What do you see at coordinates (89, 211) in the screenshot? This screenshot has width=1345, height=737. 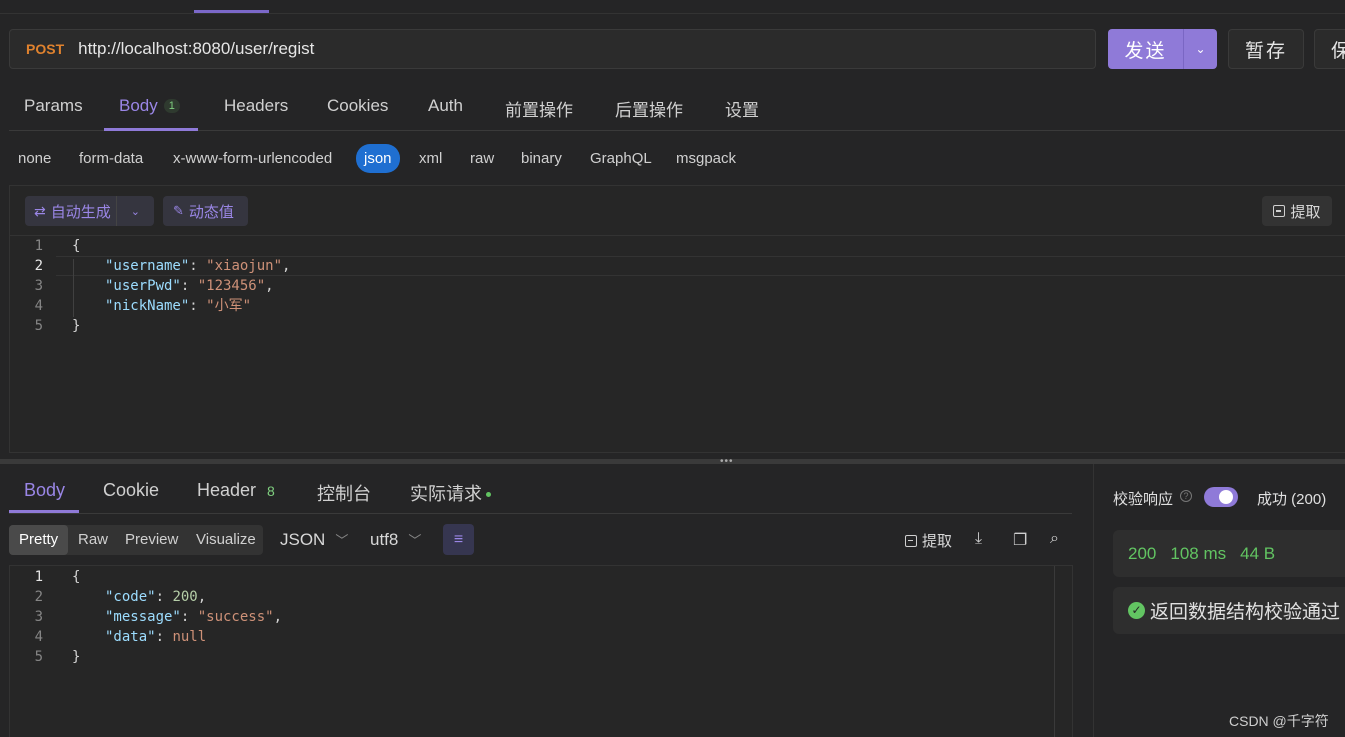 I see `auto-generate-button: ⇄ 自动生成 ⌄` at bounding box center [89, 211].